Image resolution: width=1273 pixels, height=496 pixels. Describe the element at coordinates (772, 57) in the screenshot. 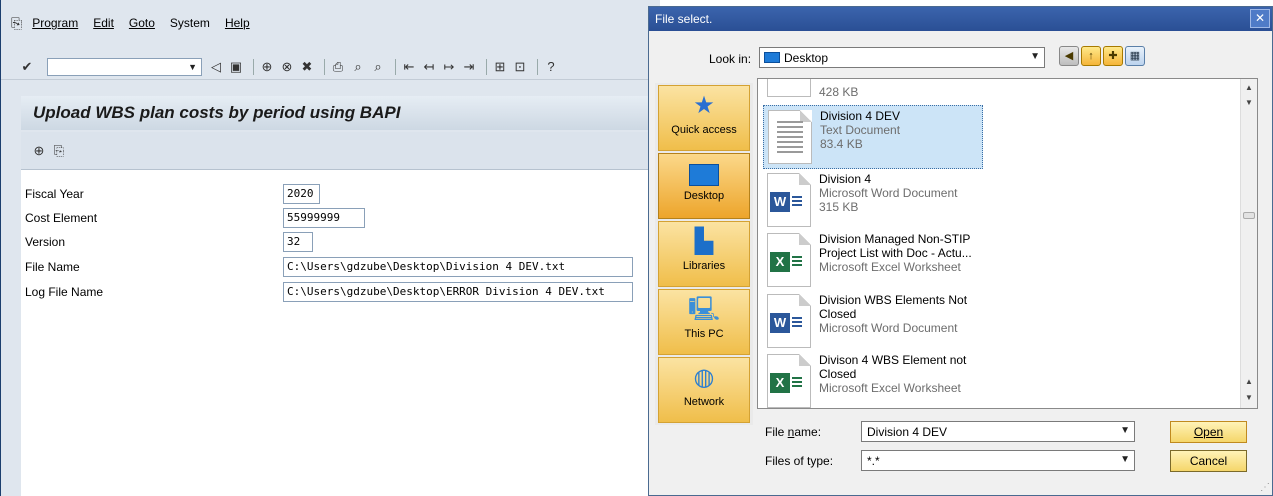

I see `desktop-icon` at that location.